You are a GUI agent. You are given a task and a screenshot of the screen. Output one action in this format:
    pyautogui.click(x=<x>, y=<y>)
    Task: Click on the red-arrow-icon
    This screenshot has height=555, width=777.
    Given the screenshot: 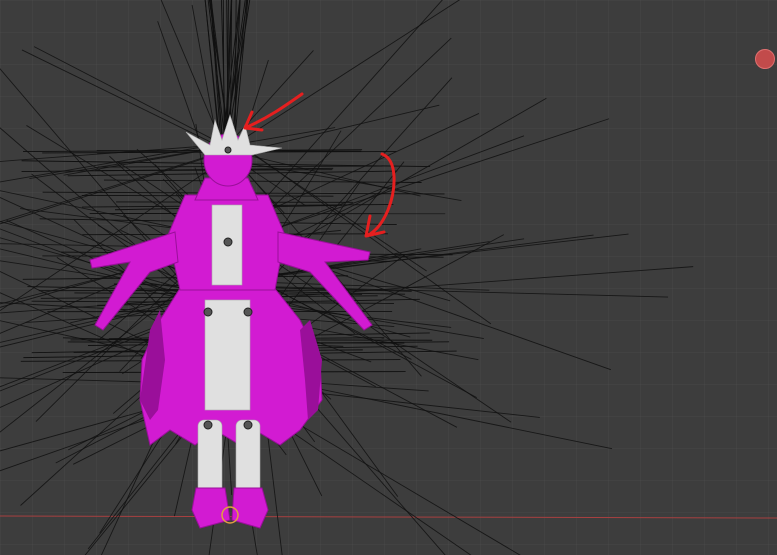 What is the action you would take?
    pyautogui.click(x=273, y=112)
    